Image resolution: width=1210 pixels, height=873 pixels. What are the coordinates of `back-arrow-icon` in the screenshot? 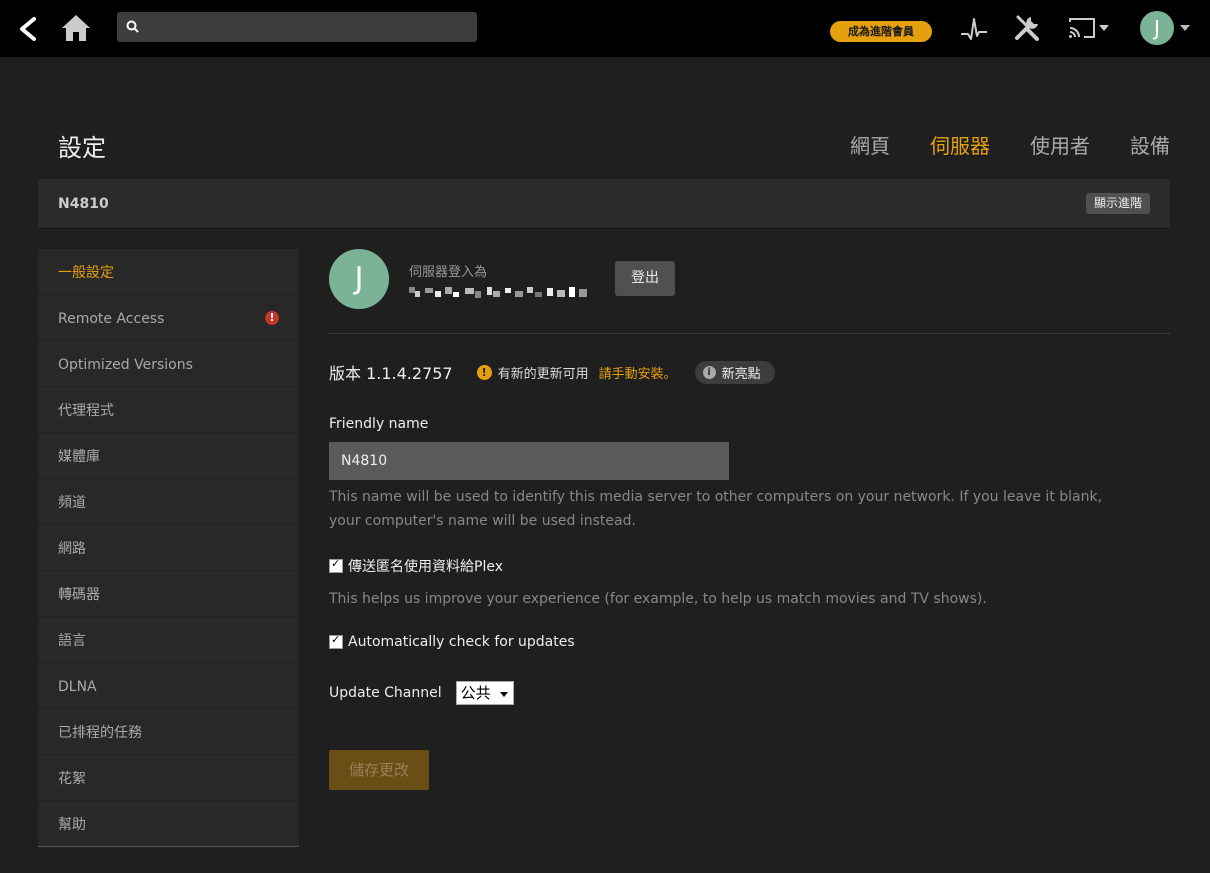 It's located at (28, 29).